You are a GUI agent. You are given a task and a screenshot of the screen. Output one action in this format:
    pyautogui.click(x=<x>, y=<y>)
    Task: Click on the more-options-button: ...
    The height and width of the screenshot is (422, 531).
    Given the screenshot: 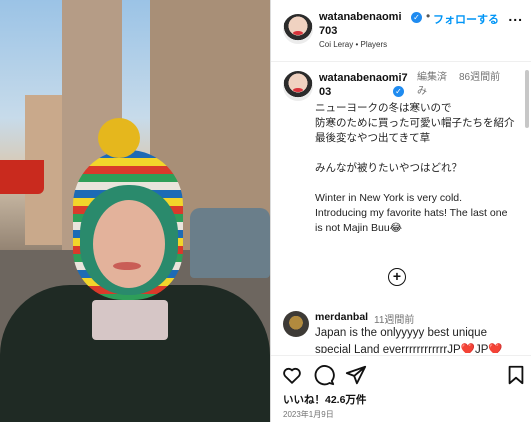 What is the action you would take?
    pyautogui.click(x=515, y=16)
    